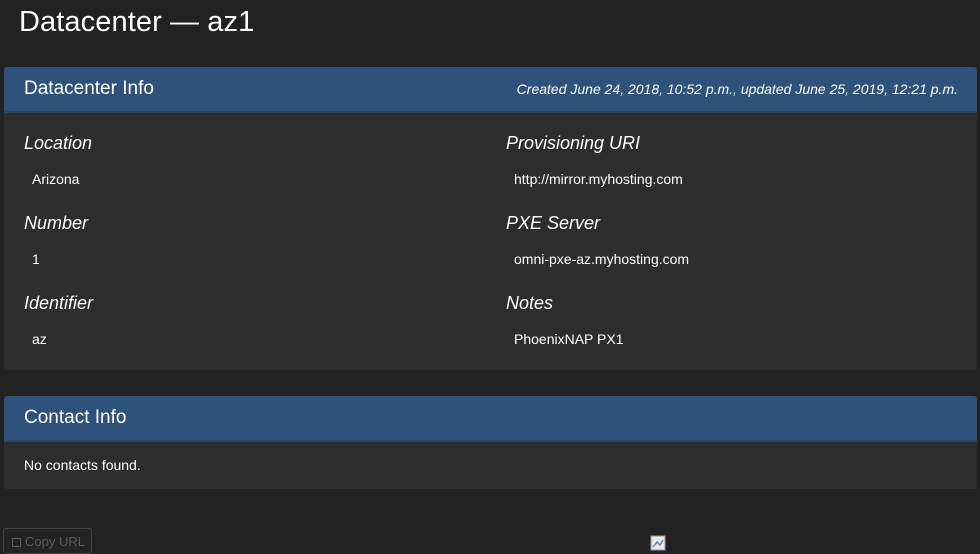 Image resolution: width=980 pixels, height=554 pixels. I want to click on pxe-server-value: omni-pxe-az.myhosting.com, so click(602, 259).